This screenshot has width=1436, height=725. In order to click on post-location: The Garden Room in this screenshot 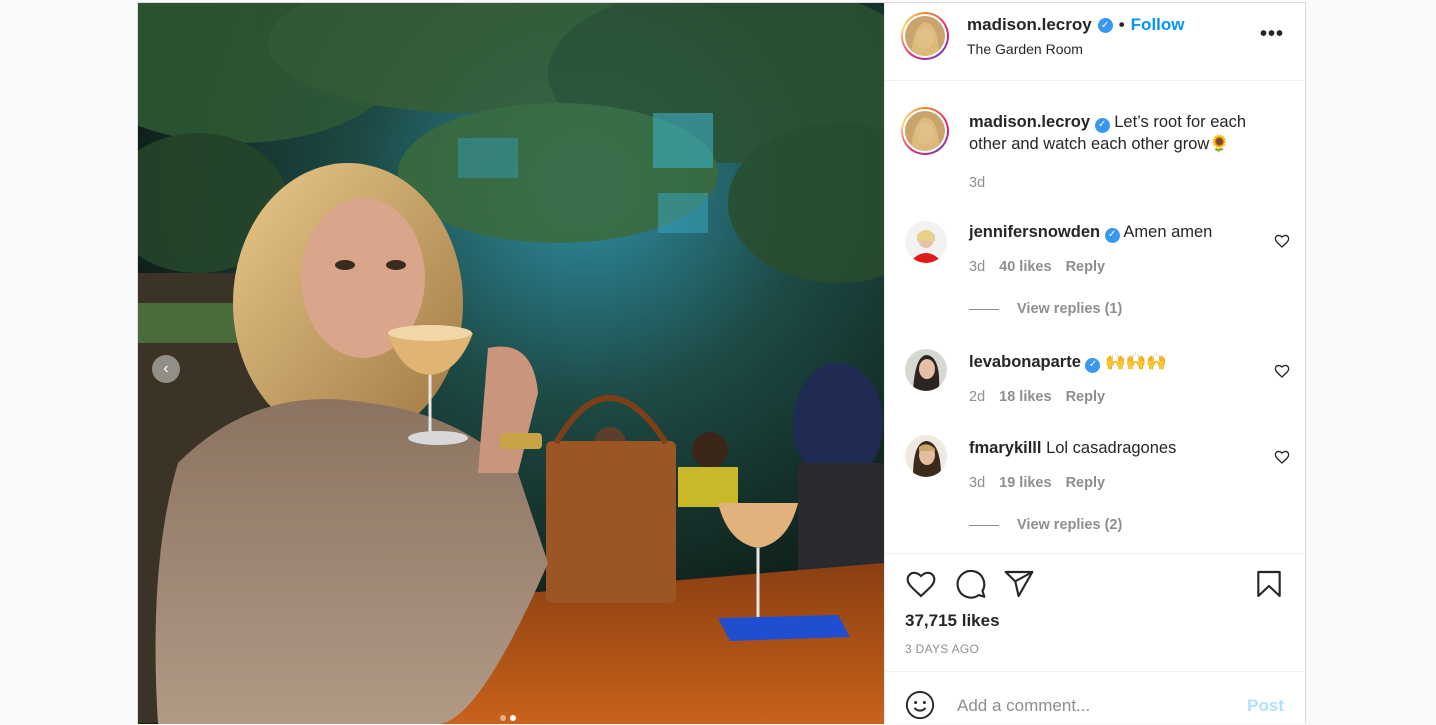, I will do `click(1025, 49)`.